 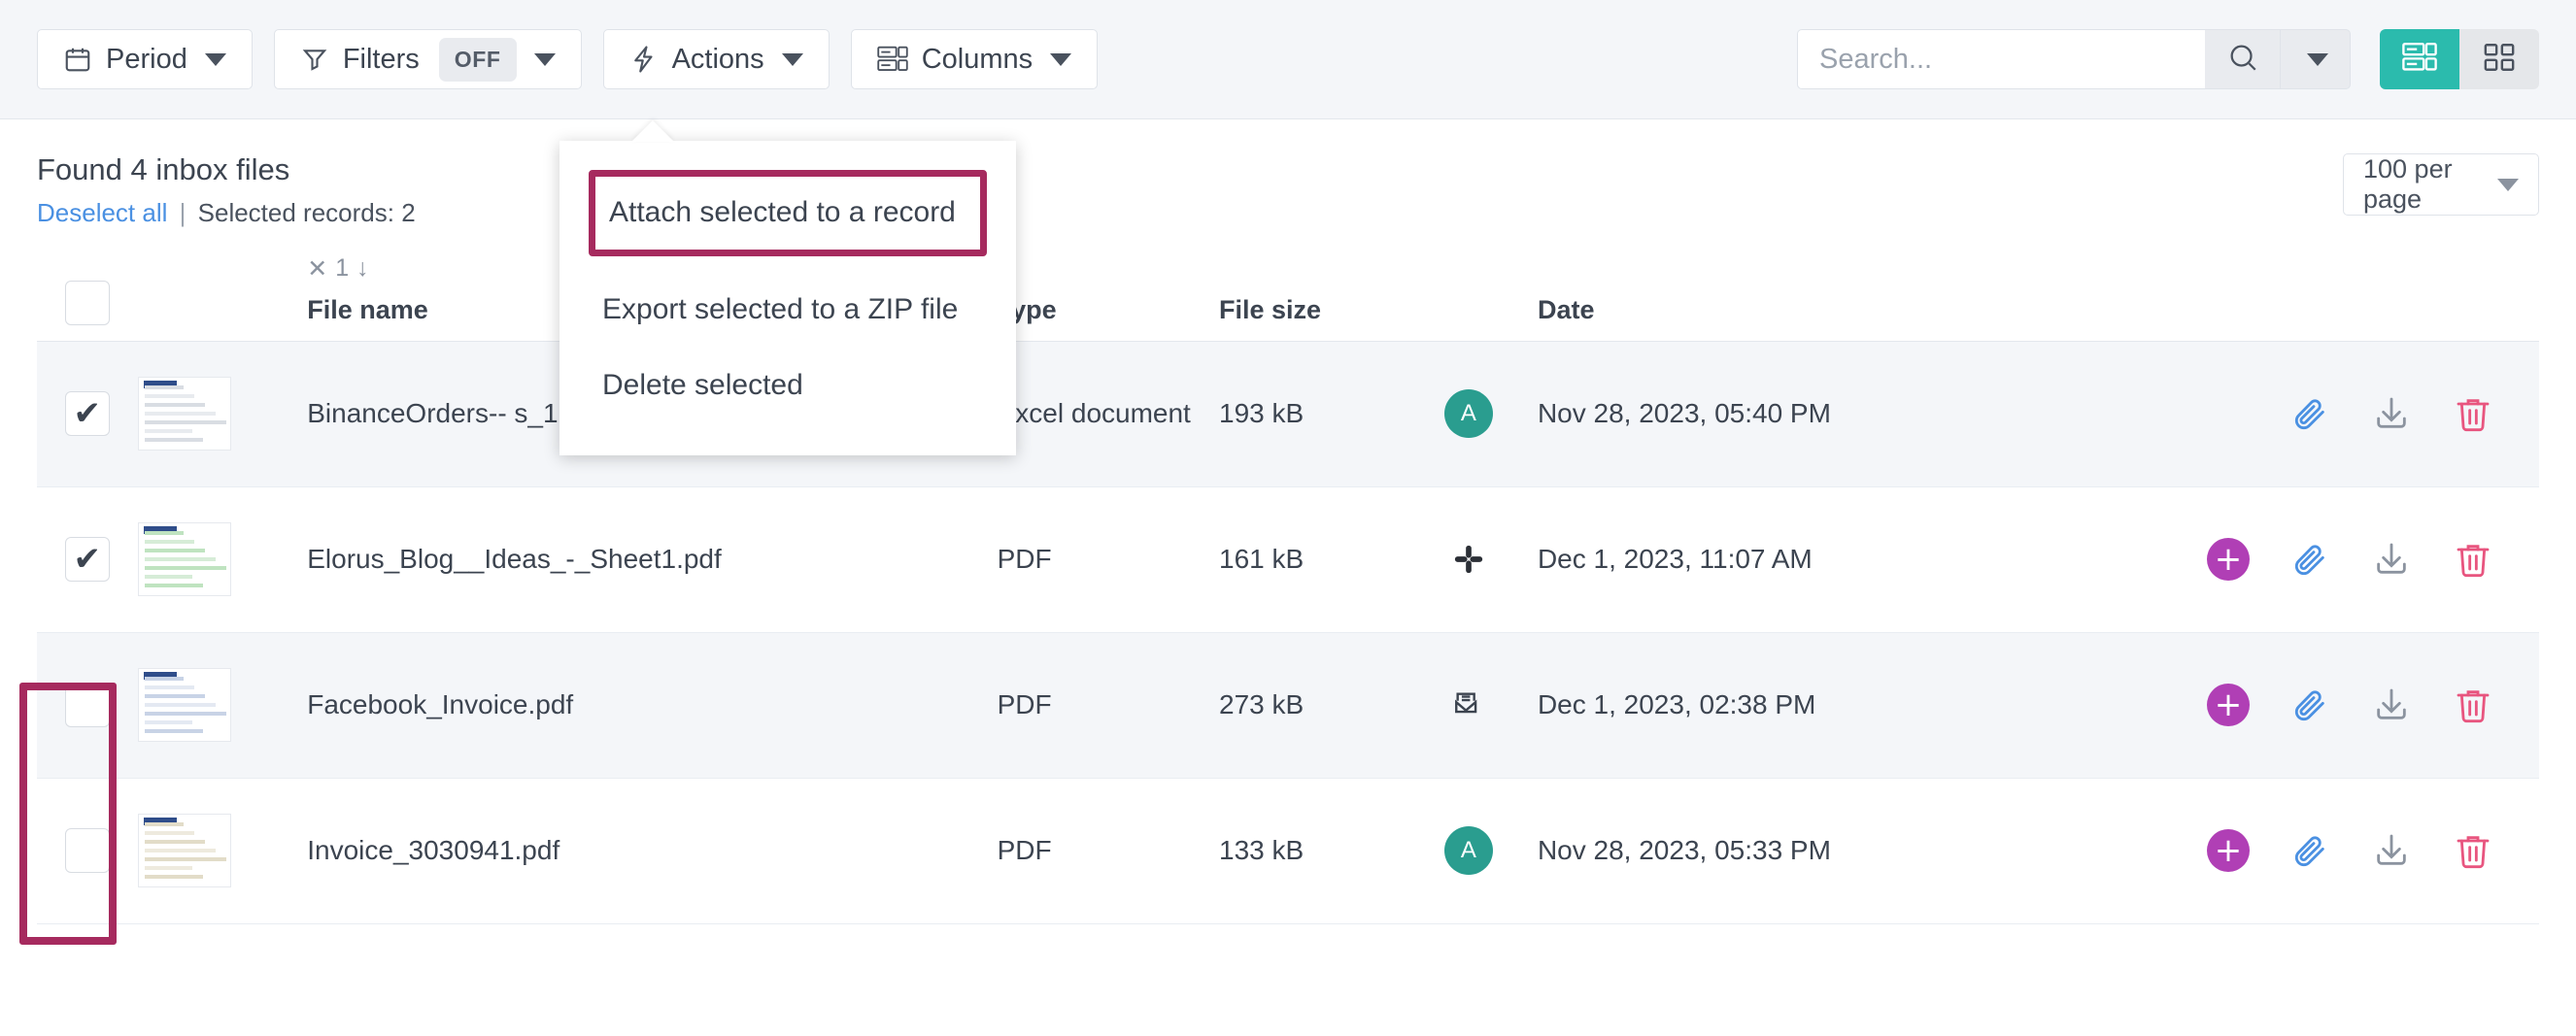 I want to click on search-options-button, so click(x=2316, y=59).